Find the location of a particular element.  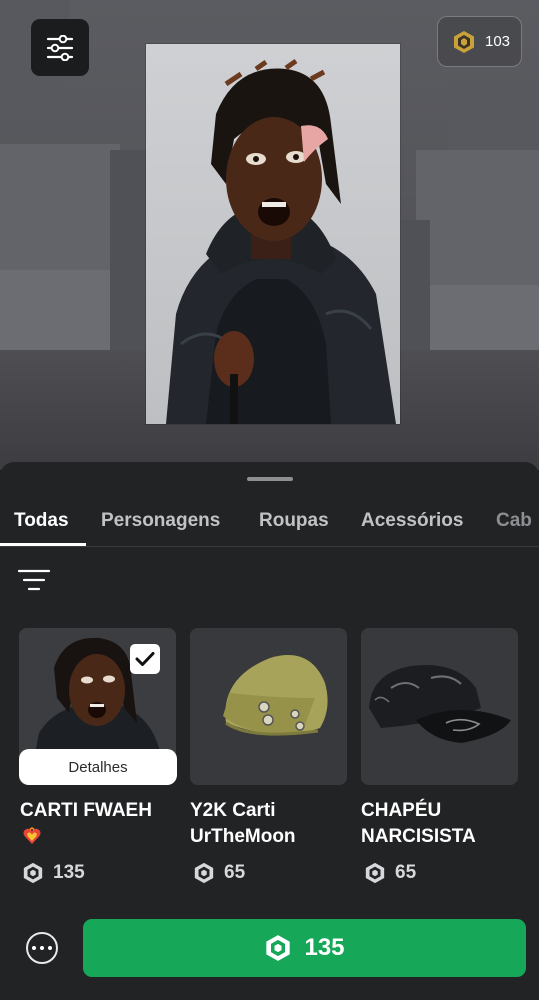

sheet-drag-handle is located at coordinates (270, 479).